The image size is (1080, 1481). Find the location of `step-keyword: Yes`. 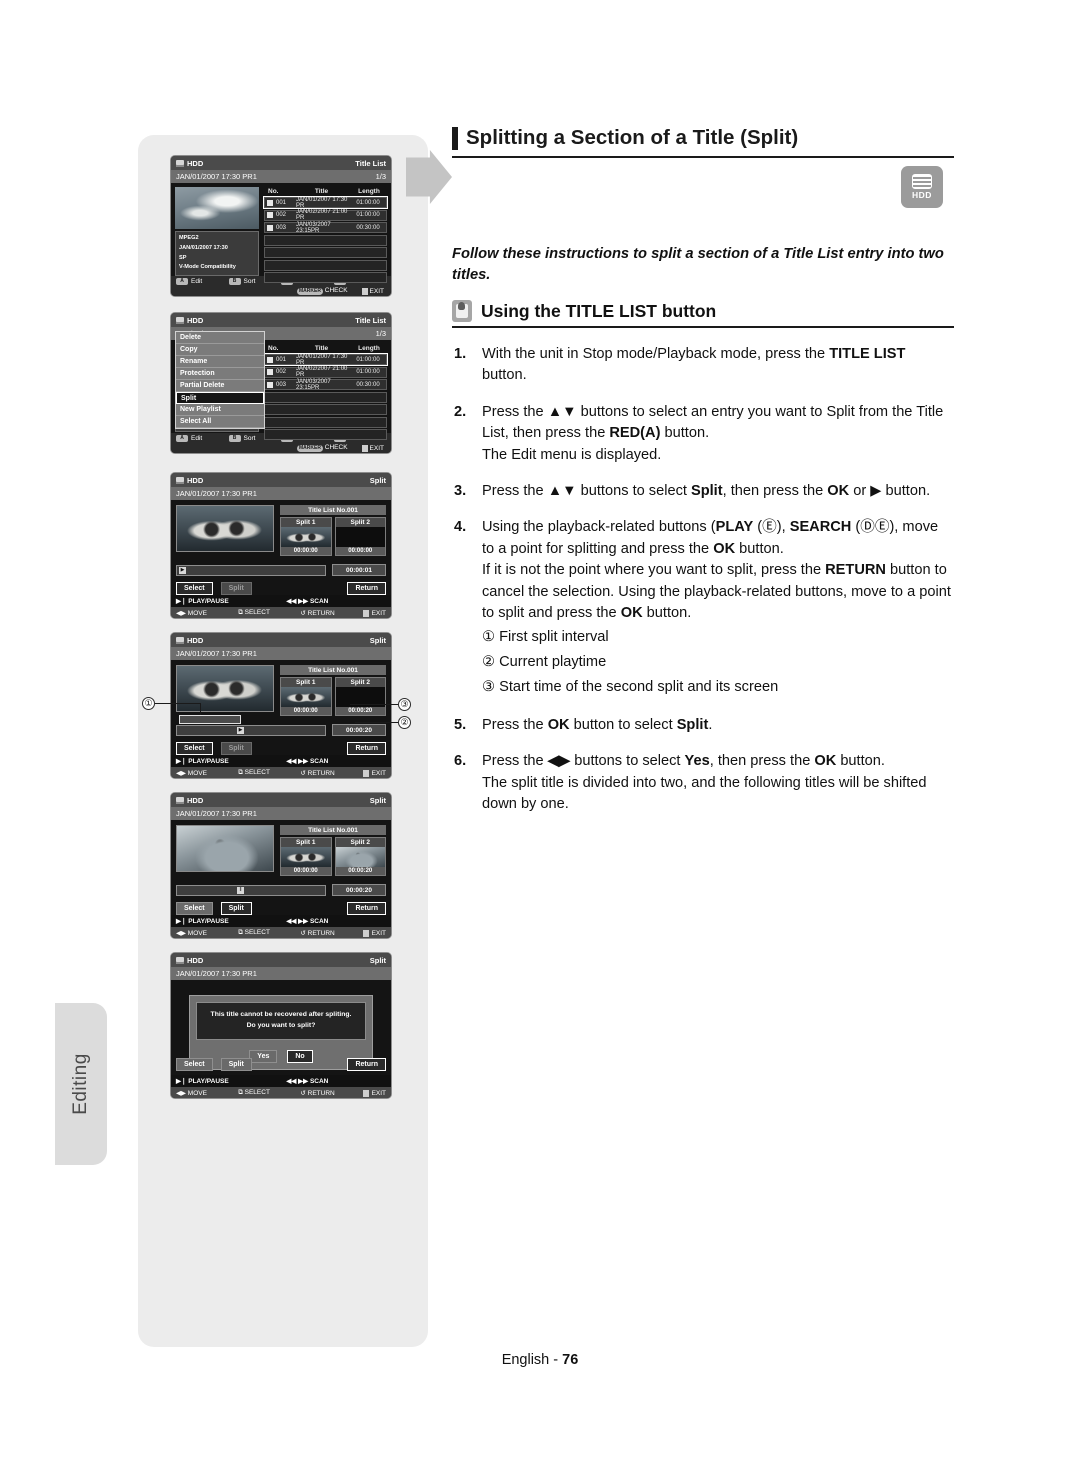

step-keyword: Yes is located at coordinates (697, 761).